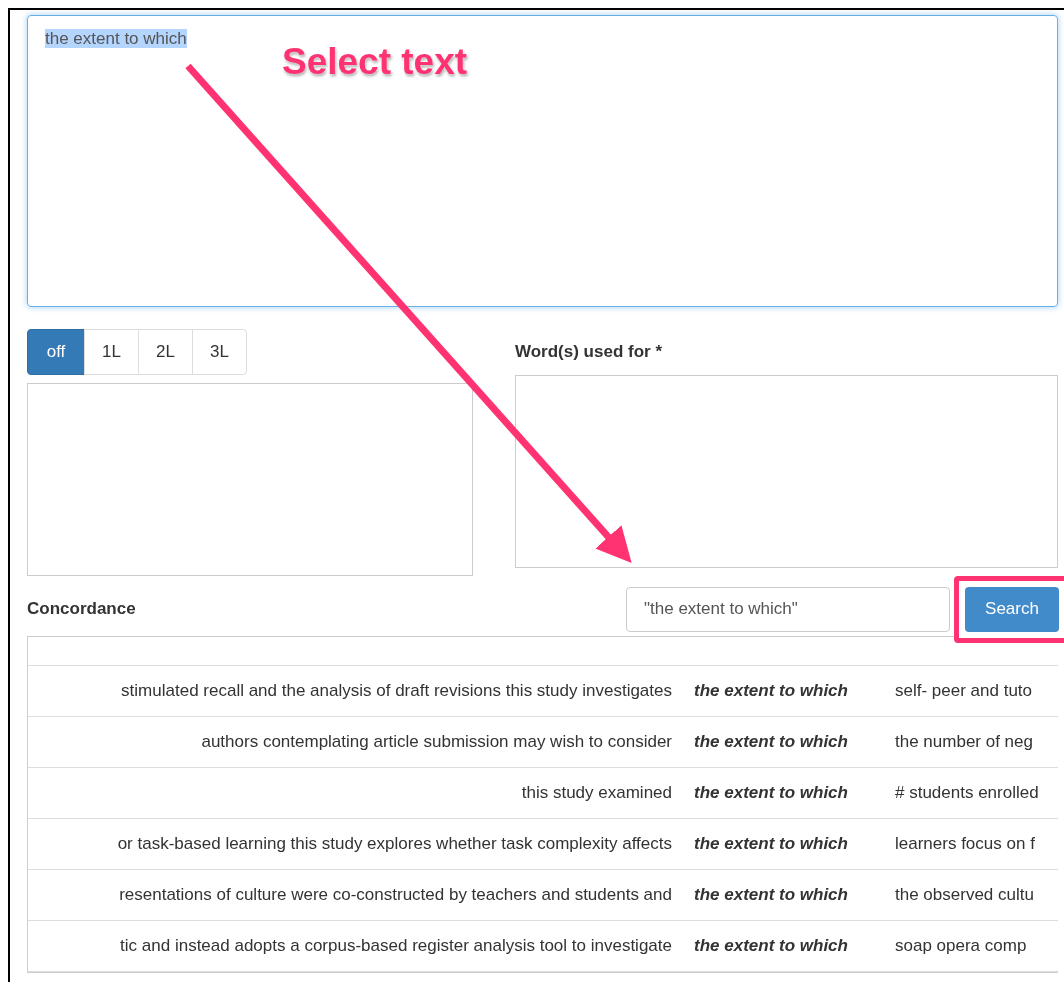 The height and width of the screenshot is (982, 1064). What do you see at coordinates (116, 38) in the screenshot?
I see `selected-query-text: the extent to which` at bounding box center [116, 38].